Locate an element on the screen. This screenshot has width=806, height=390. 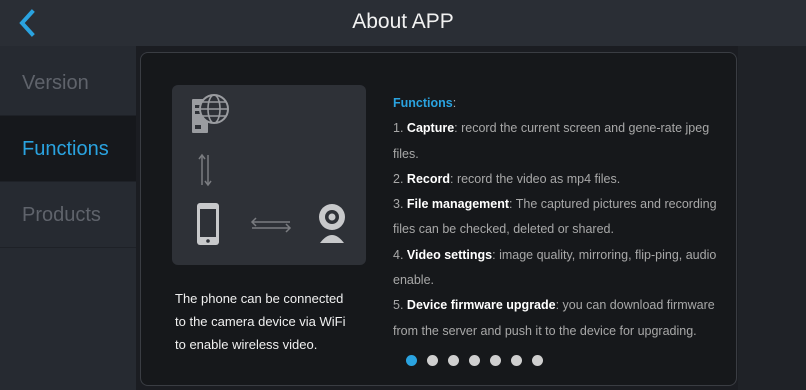
top-bar: About APP is located at coordinates (403, 23).